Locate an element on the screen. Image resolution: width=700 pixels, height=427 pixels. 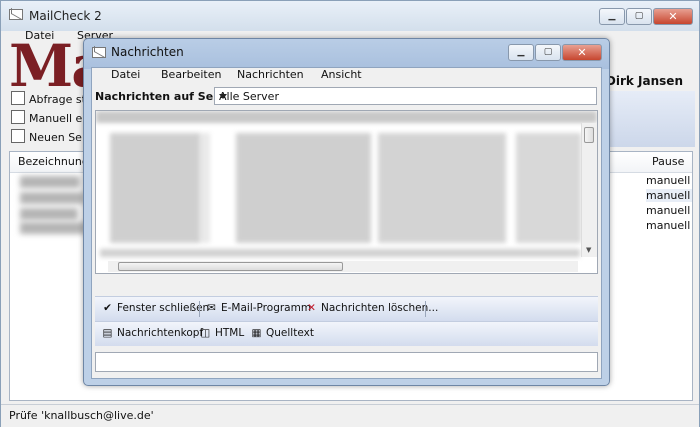
source-button: ▦ Quelltext is located at coordinates (282, 333).